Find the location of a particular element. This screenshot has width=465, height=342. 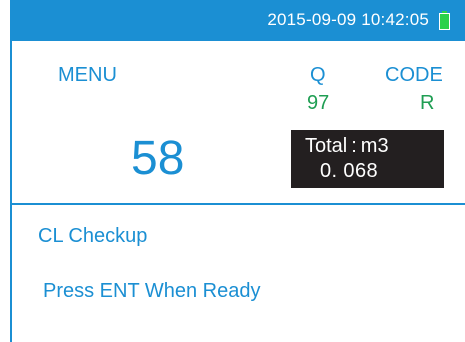

q-label: Q is located at coordinates (318, 75).